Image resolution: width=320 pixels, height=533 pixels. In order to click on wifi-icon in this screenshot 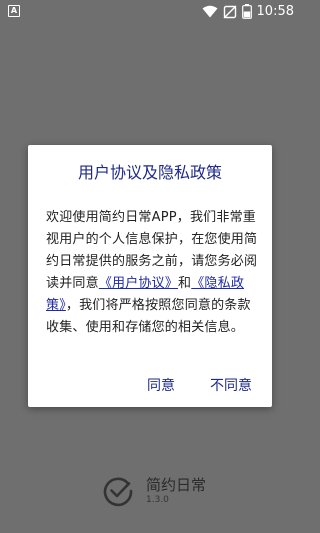, I will do `click(210, 11)`.